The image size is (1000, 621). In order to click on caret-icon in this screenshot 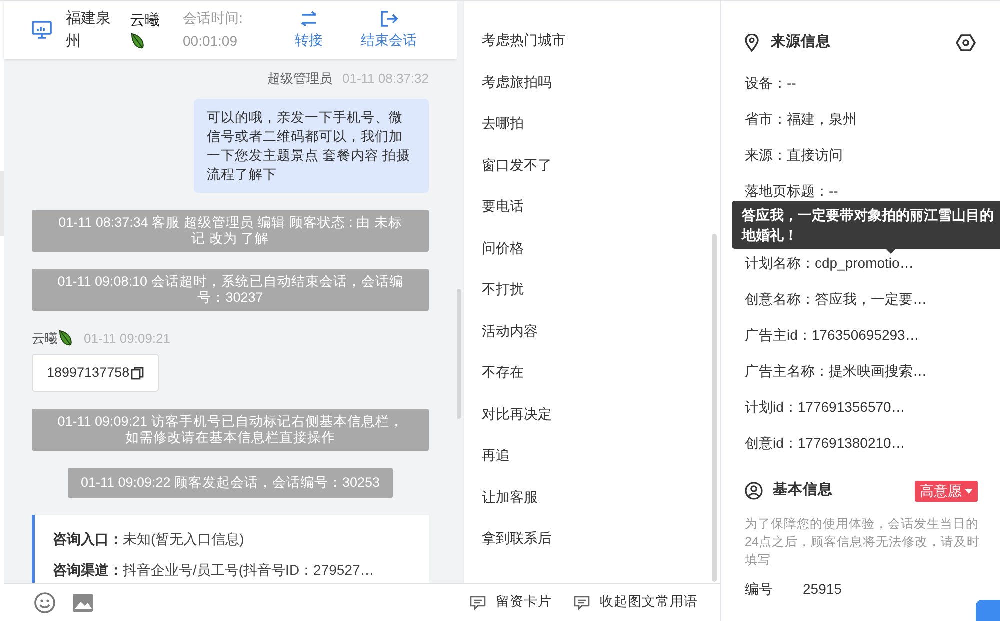, I will do `click(969, 491)`.